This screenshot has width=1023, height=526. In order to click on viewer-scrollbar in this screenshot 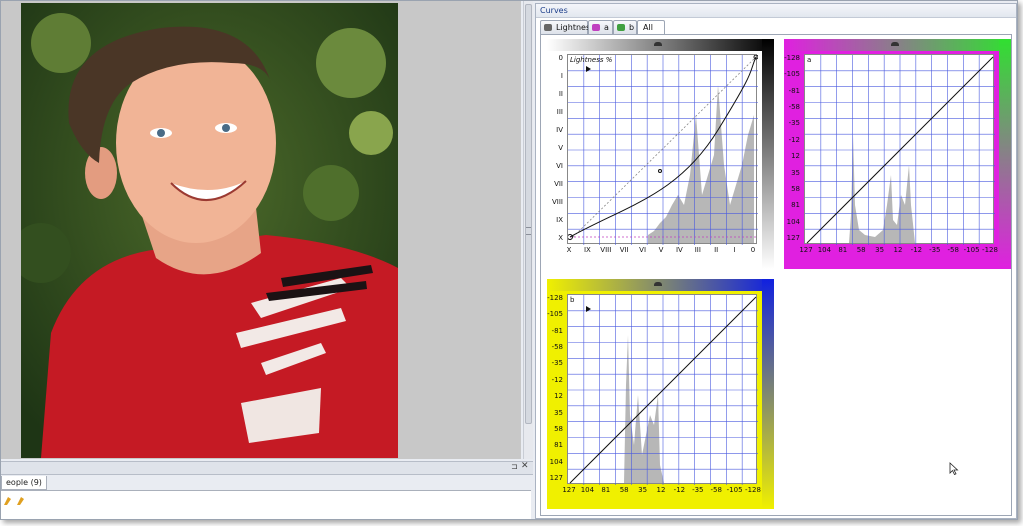, I will do `click(528, 230)`.